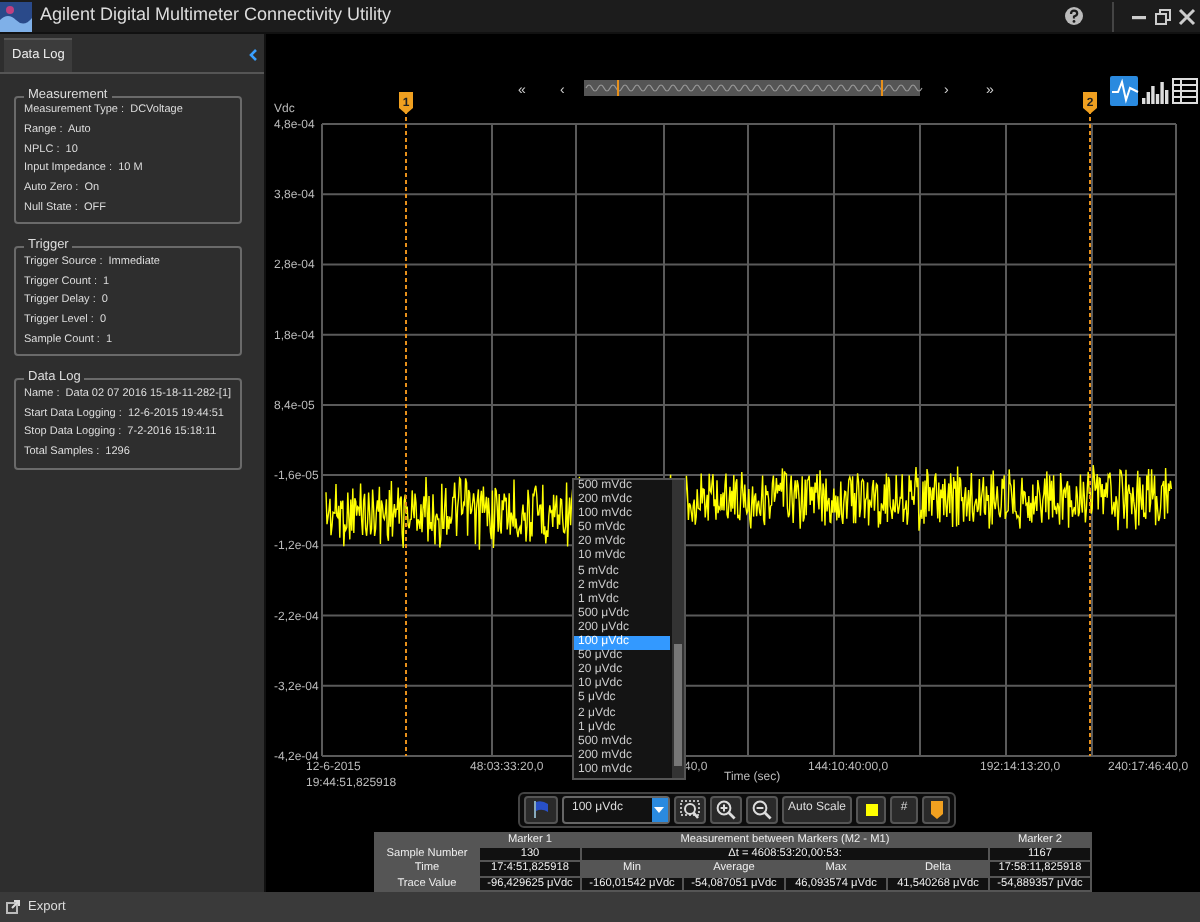  What do you see at coordinates (871, 809) in the screenshot?
I see `trace-color-button` at bounding box center [871, 809].